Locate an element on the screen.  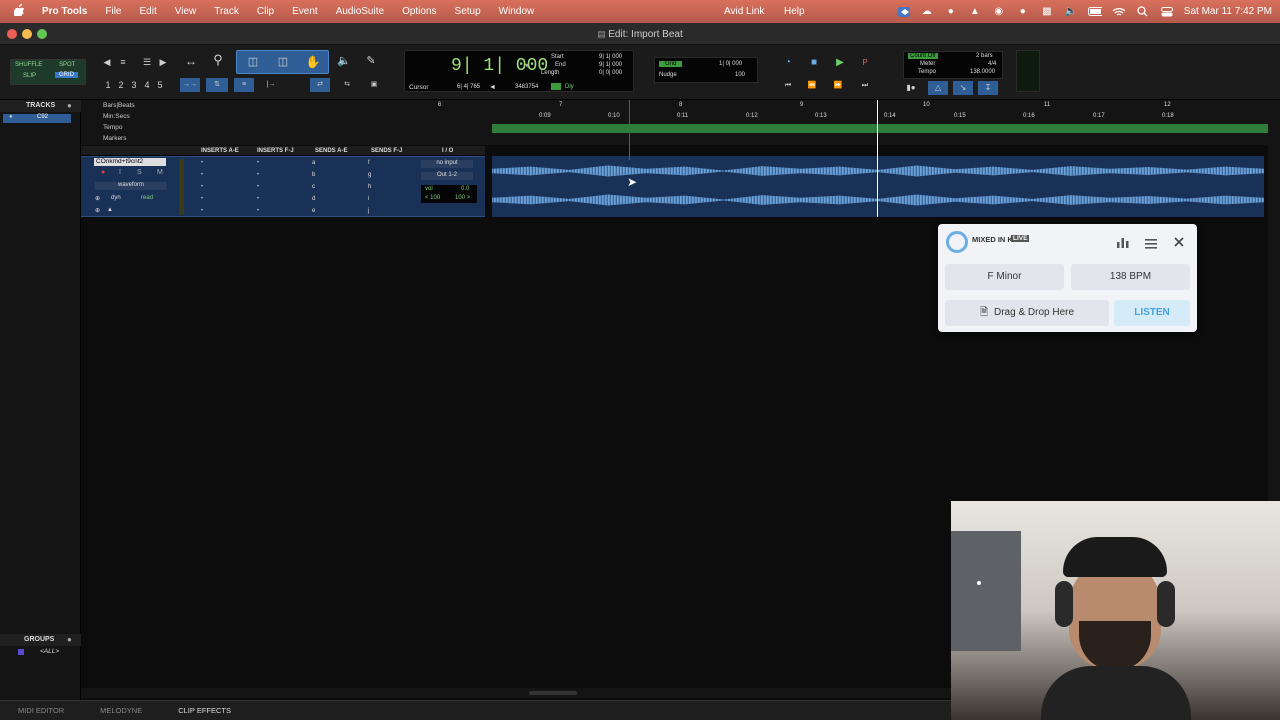
grid-mode-button: GRID is located at coordinates (66, 75).